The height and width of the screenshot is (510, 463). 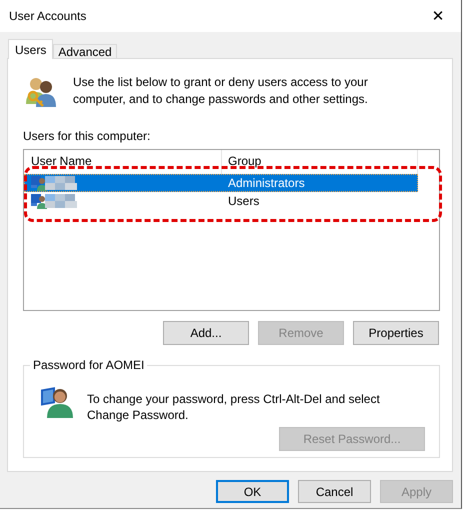 I want to click on group-title: Password for AOMEI, so click(x=89, y=365).